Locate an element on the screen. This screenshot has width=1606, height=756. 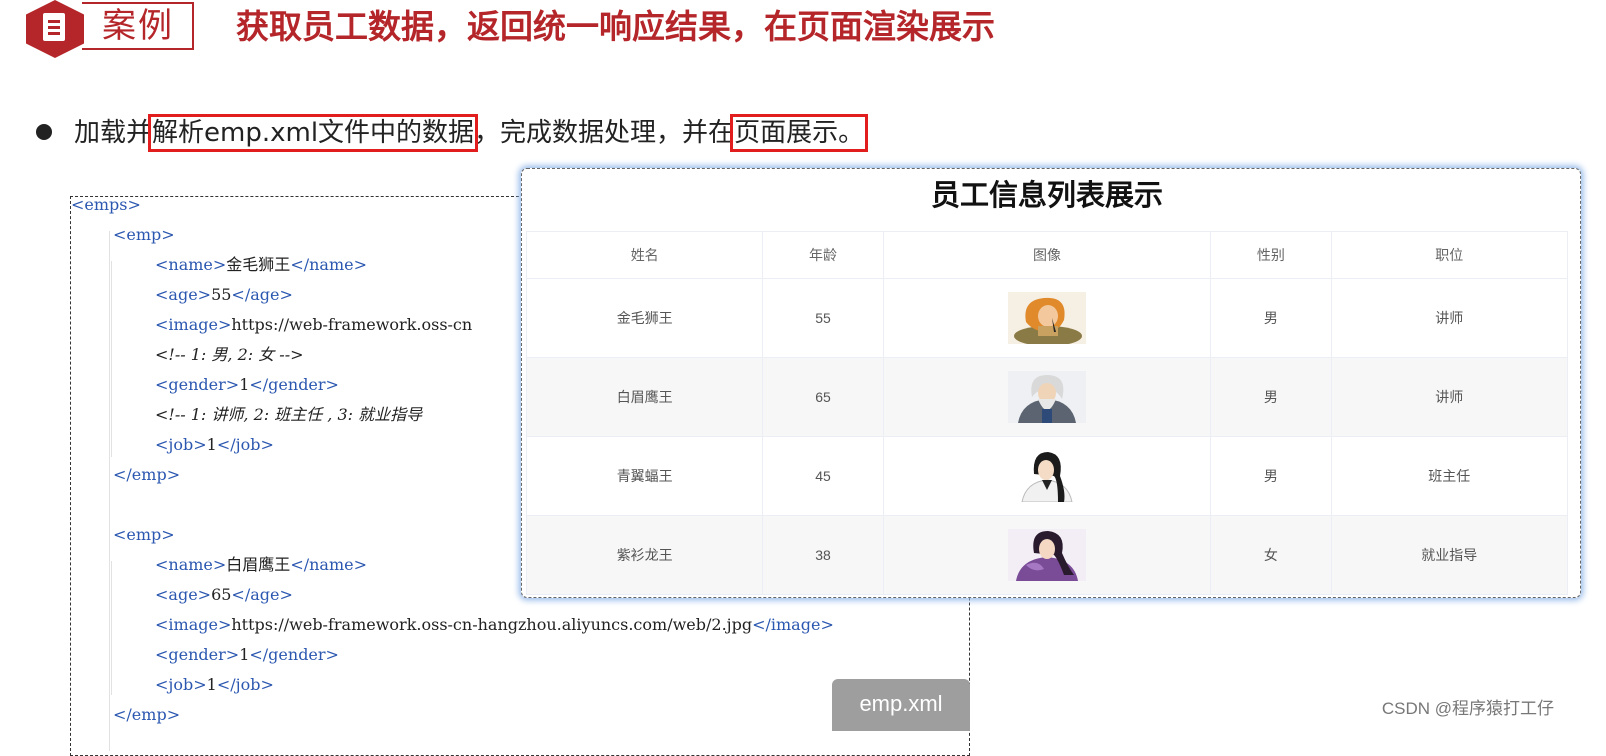
table-row: 紫衫龙王 38 女 就业指导 is located at coordinates (1047, 555).